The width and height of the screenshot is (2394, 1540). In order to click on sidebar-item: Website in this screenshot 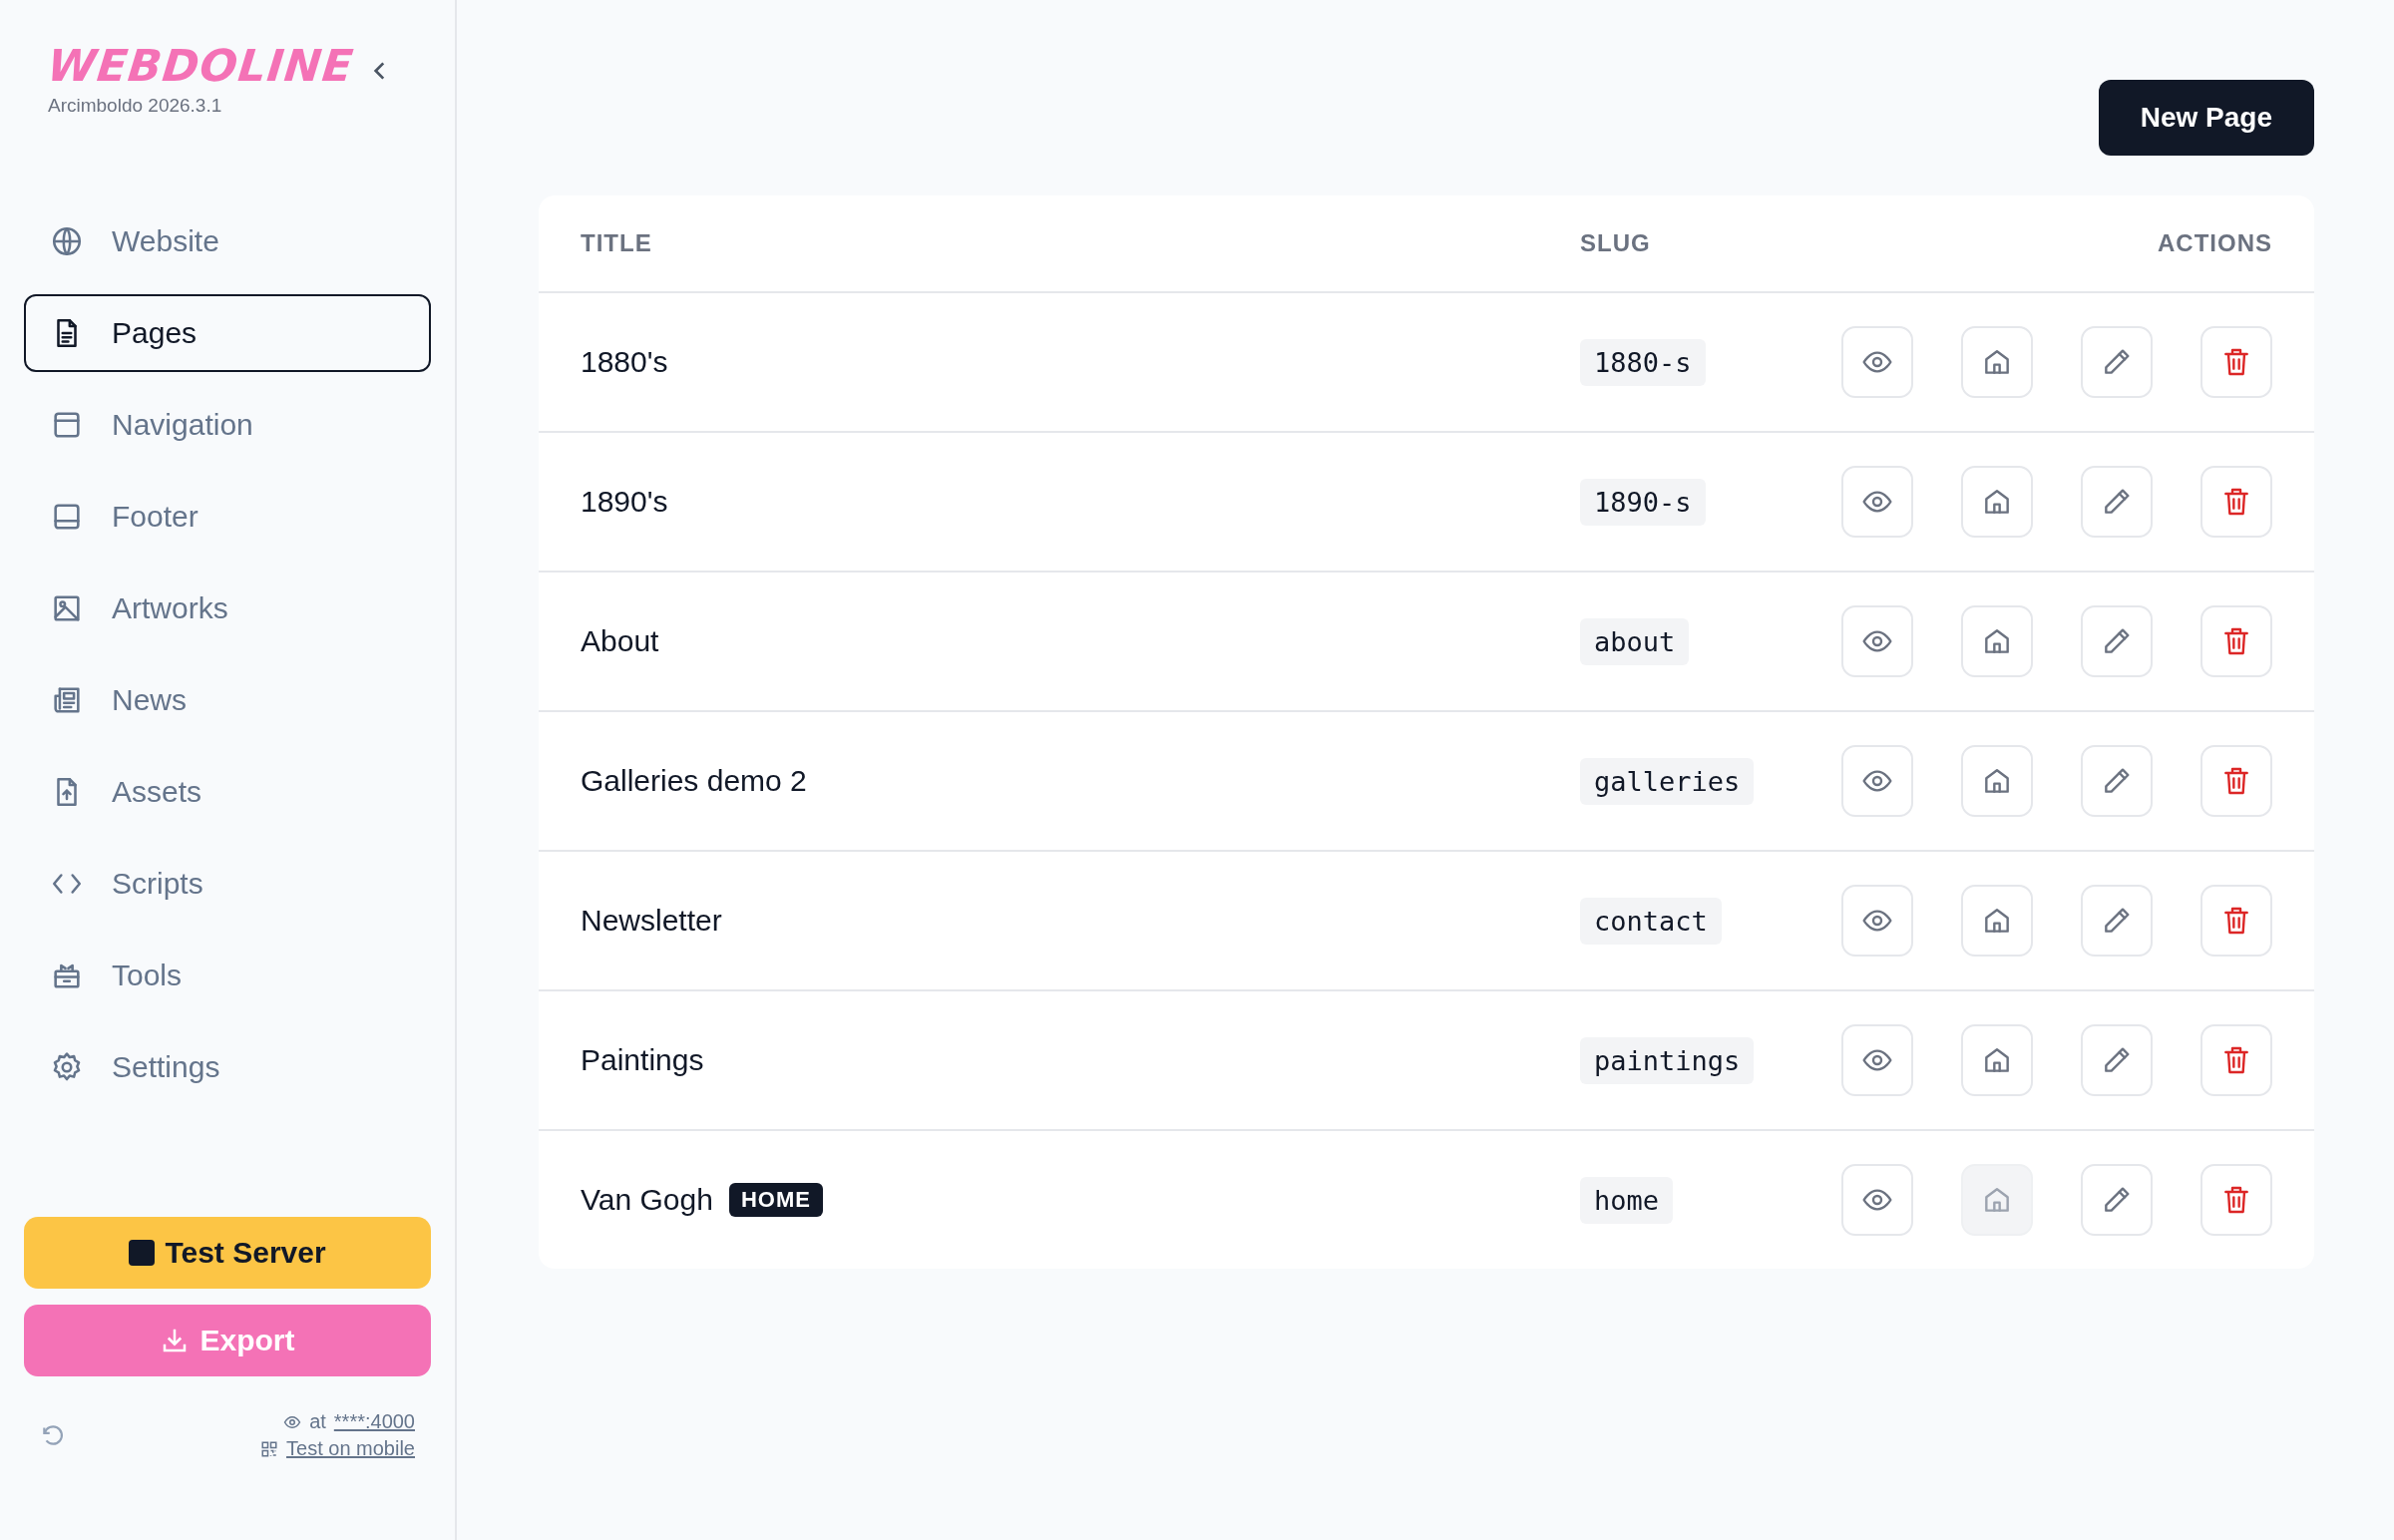, I will do `click(227, 241)`.